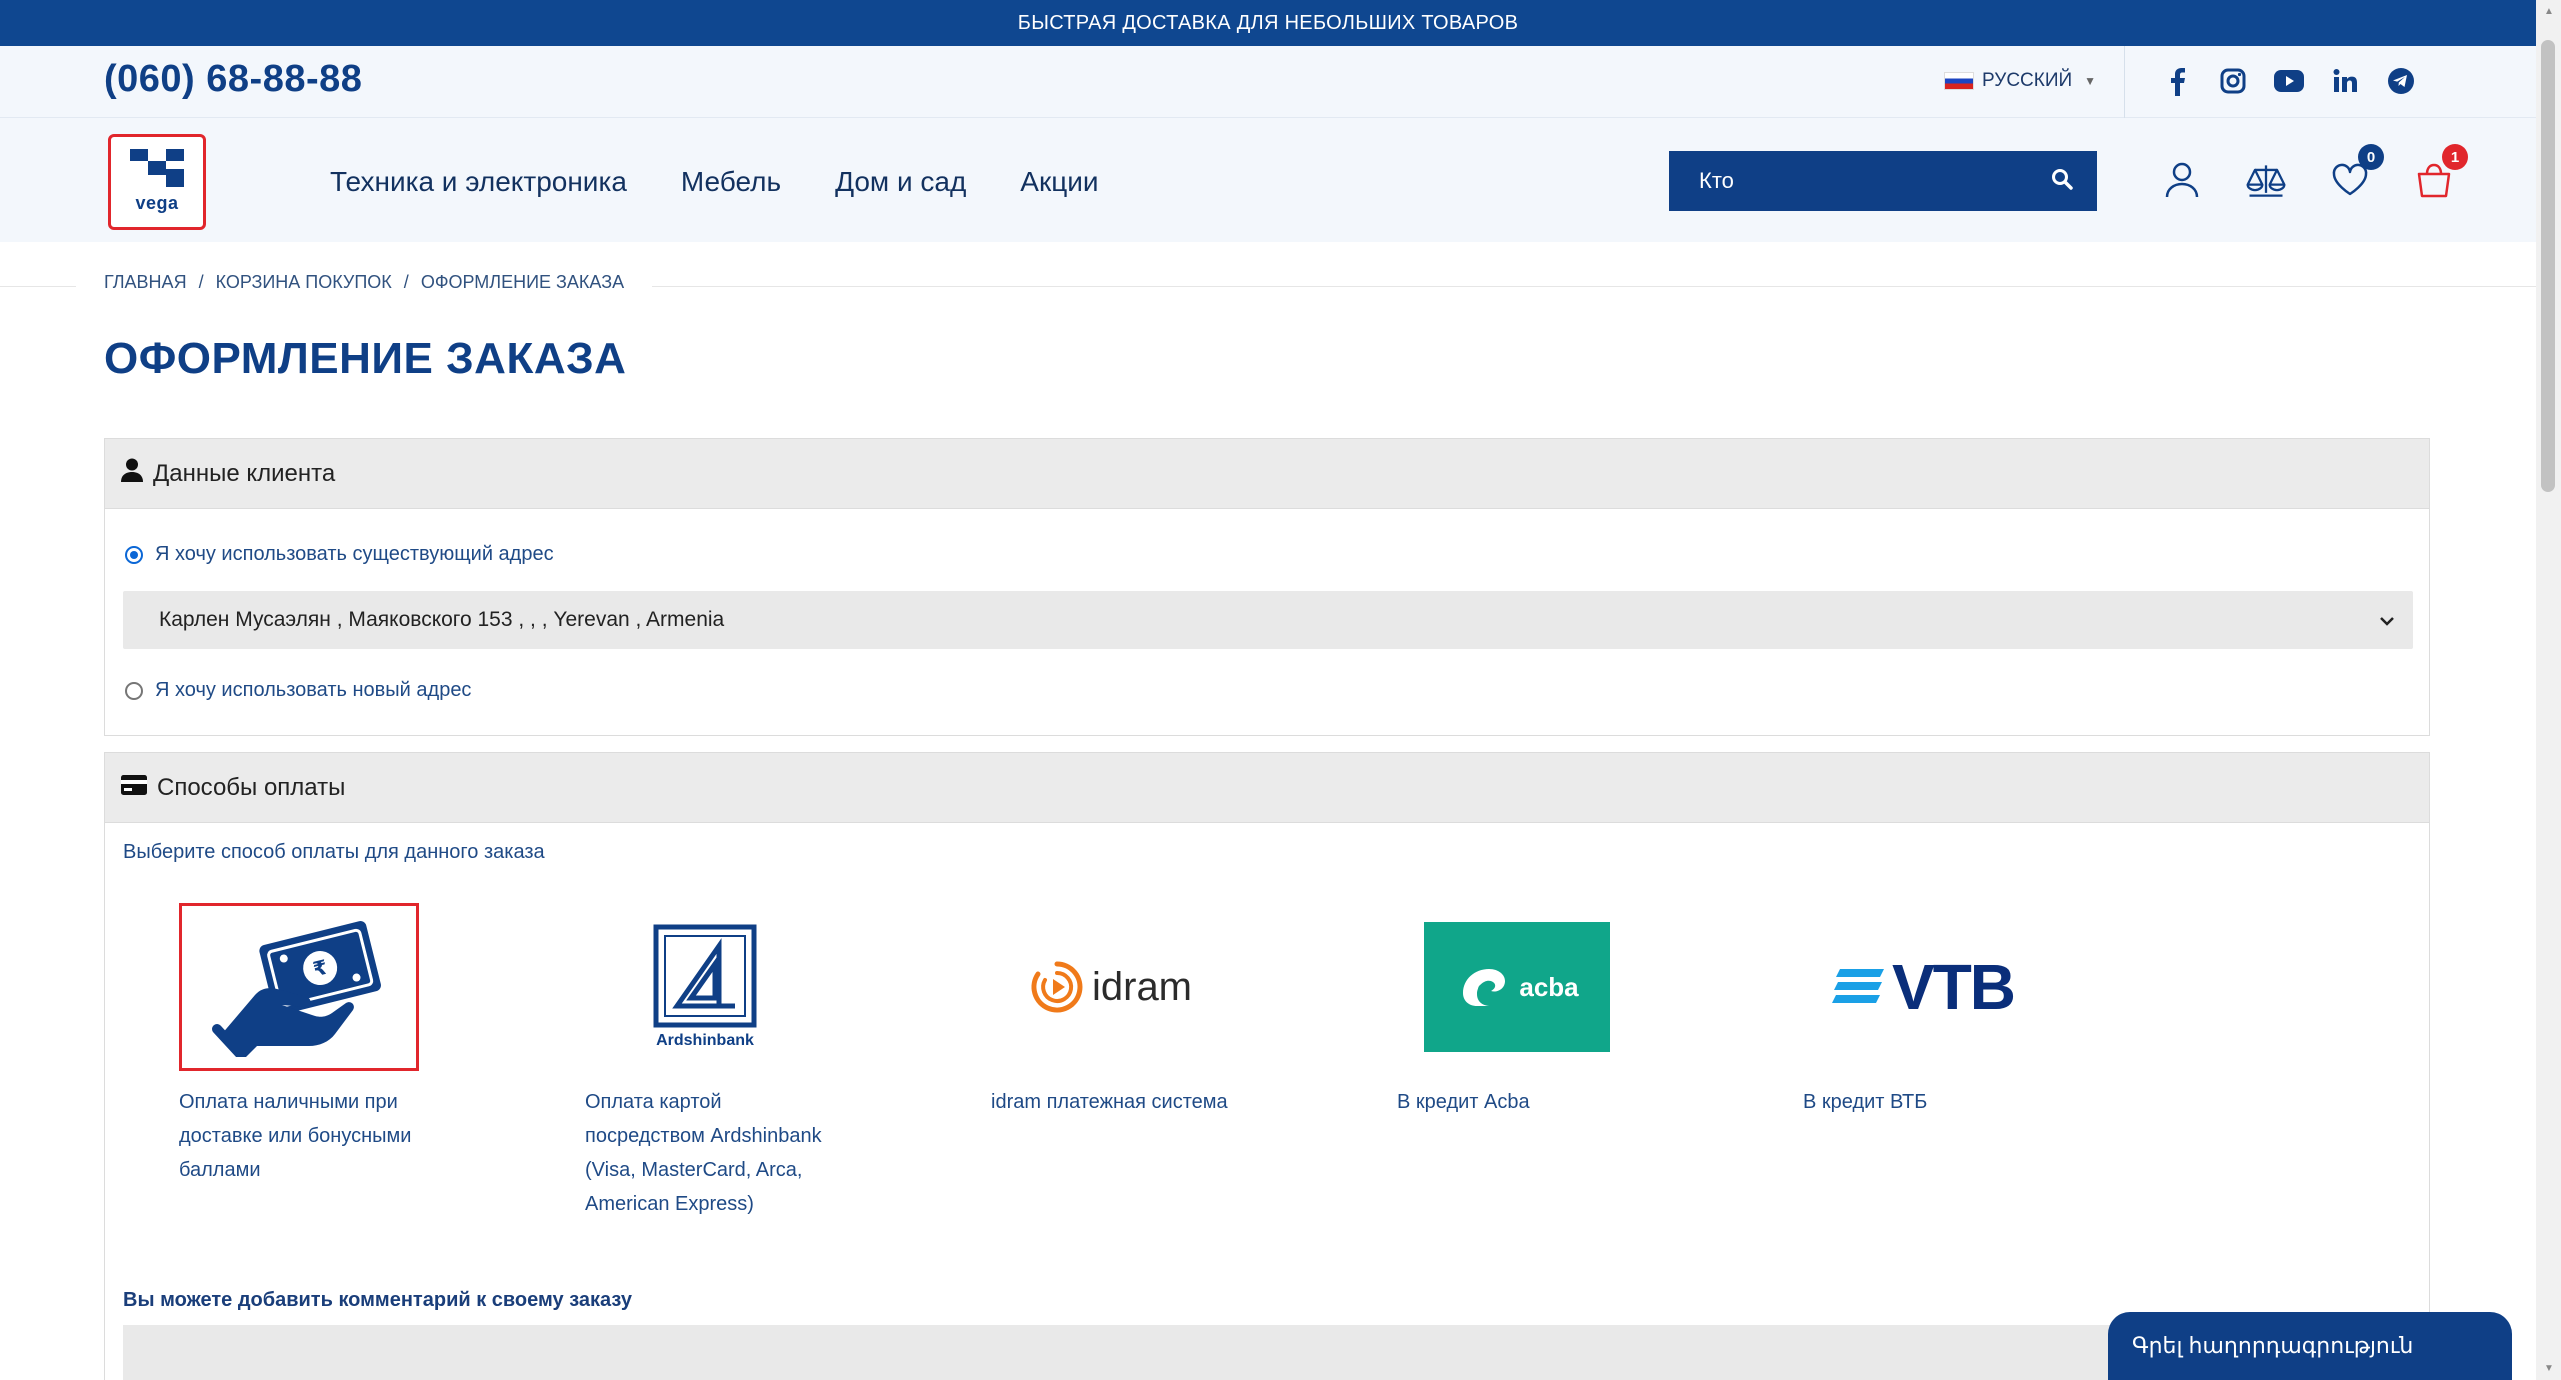 This screenshot has width=2561, height=1380. Describe the element at coordinates (145, 282) in the screenshot. I see `breadcrumb-home: ГЛАВНАЯ` at that location.